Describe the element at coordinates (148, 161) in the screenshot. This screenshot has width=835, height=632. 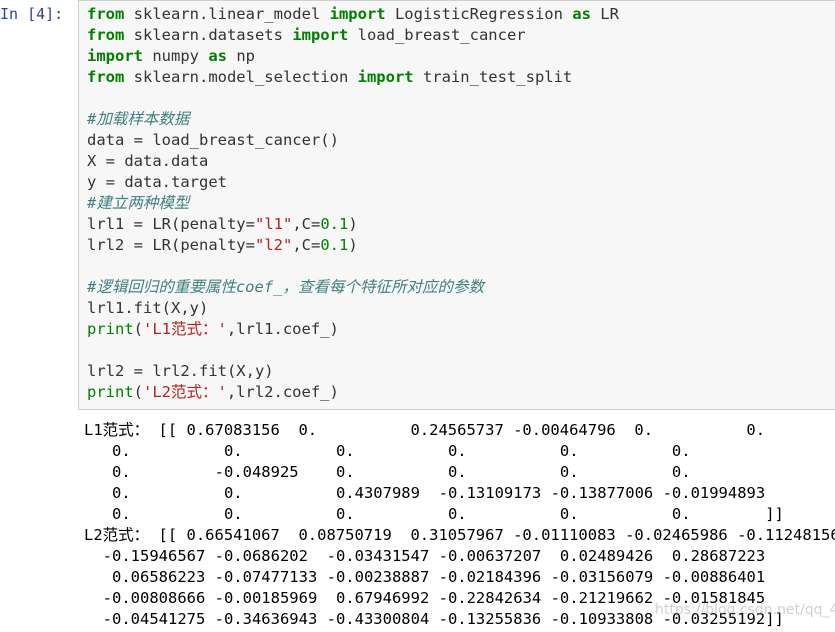
I see `code-token: X = data.data` at that location.